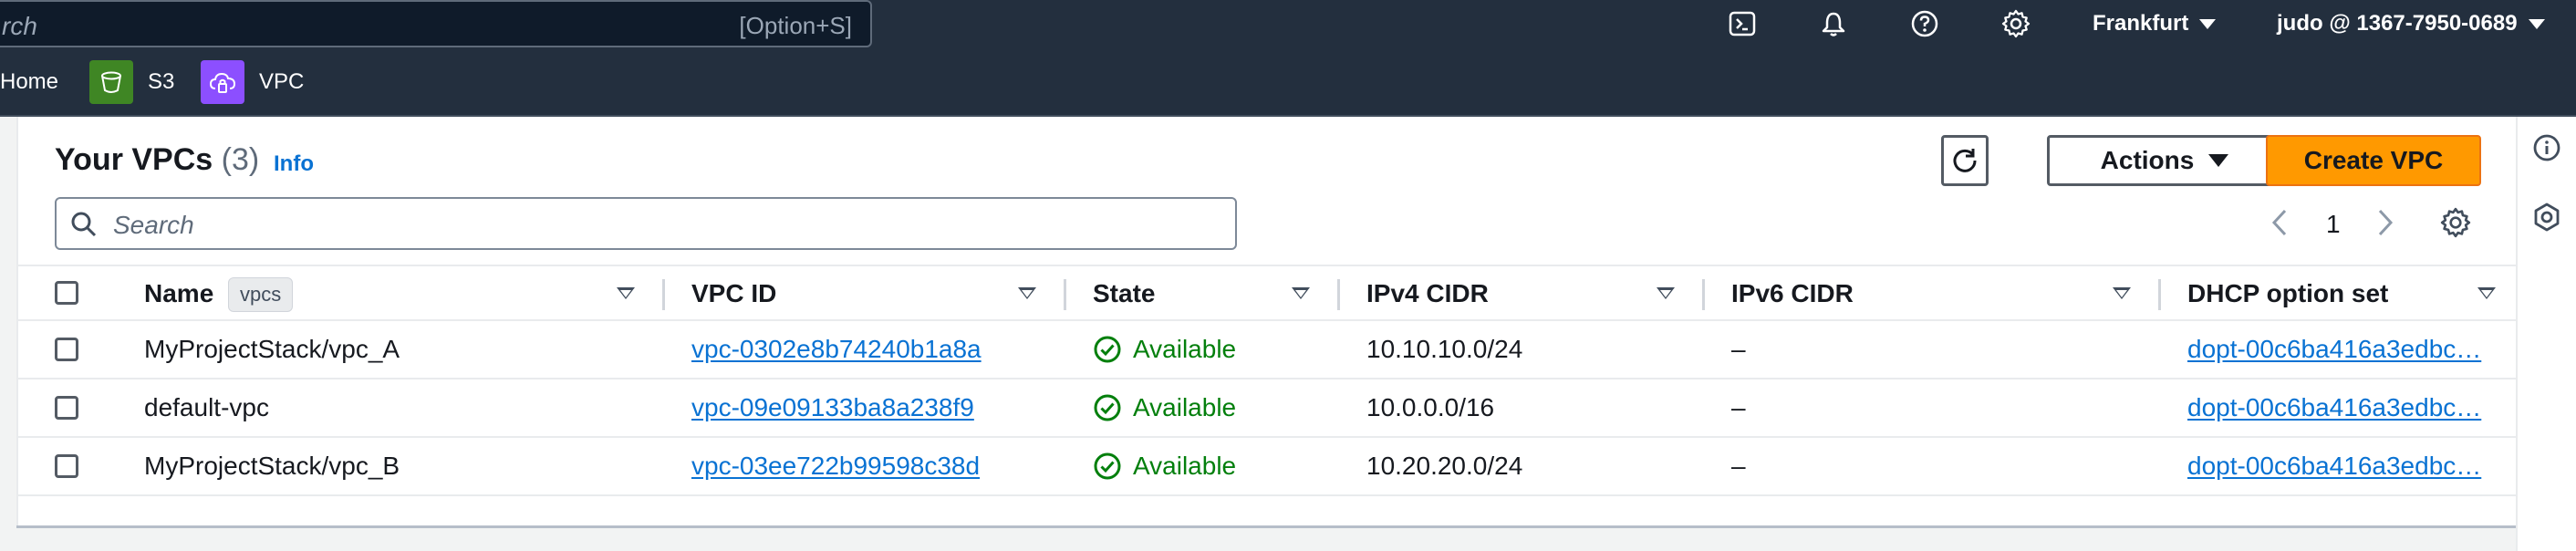 Image resolution: width=2576 pixels, height=551 pixels. I want to click on account-menu: judo @ 1367-7950-0689, so click(2411, 23).